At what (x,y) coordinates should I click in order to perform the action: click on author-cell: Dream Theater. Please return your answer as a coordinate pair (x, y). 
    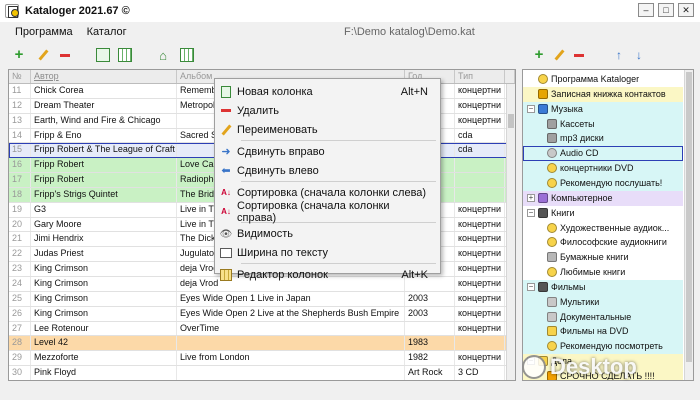
    Looking at the image, I should click on (104, 105).